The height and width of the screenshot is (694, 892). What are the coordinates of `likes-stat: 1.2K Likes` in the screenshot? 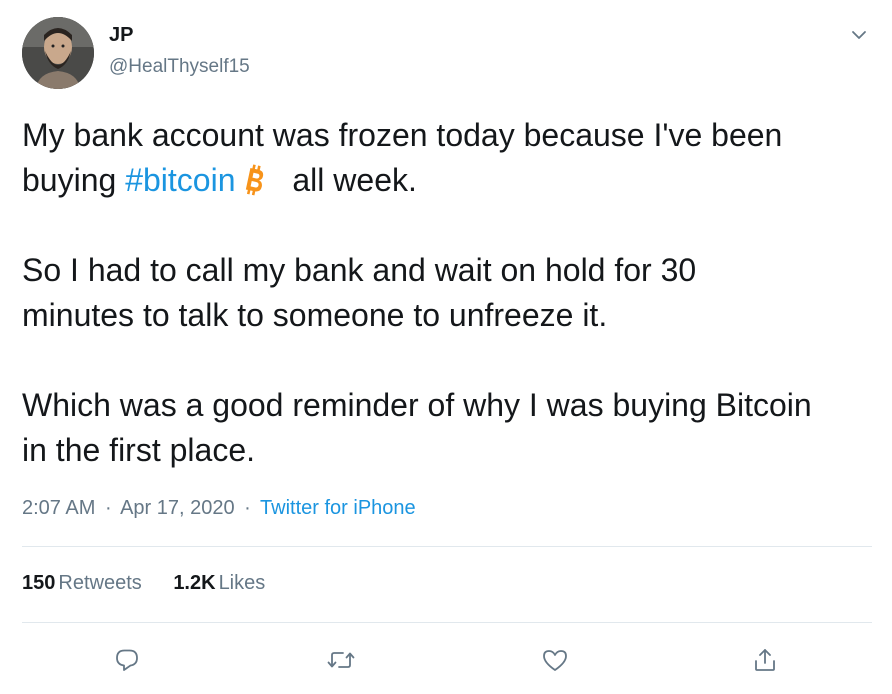 It's located at (219, 583).